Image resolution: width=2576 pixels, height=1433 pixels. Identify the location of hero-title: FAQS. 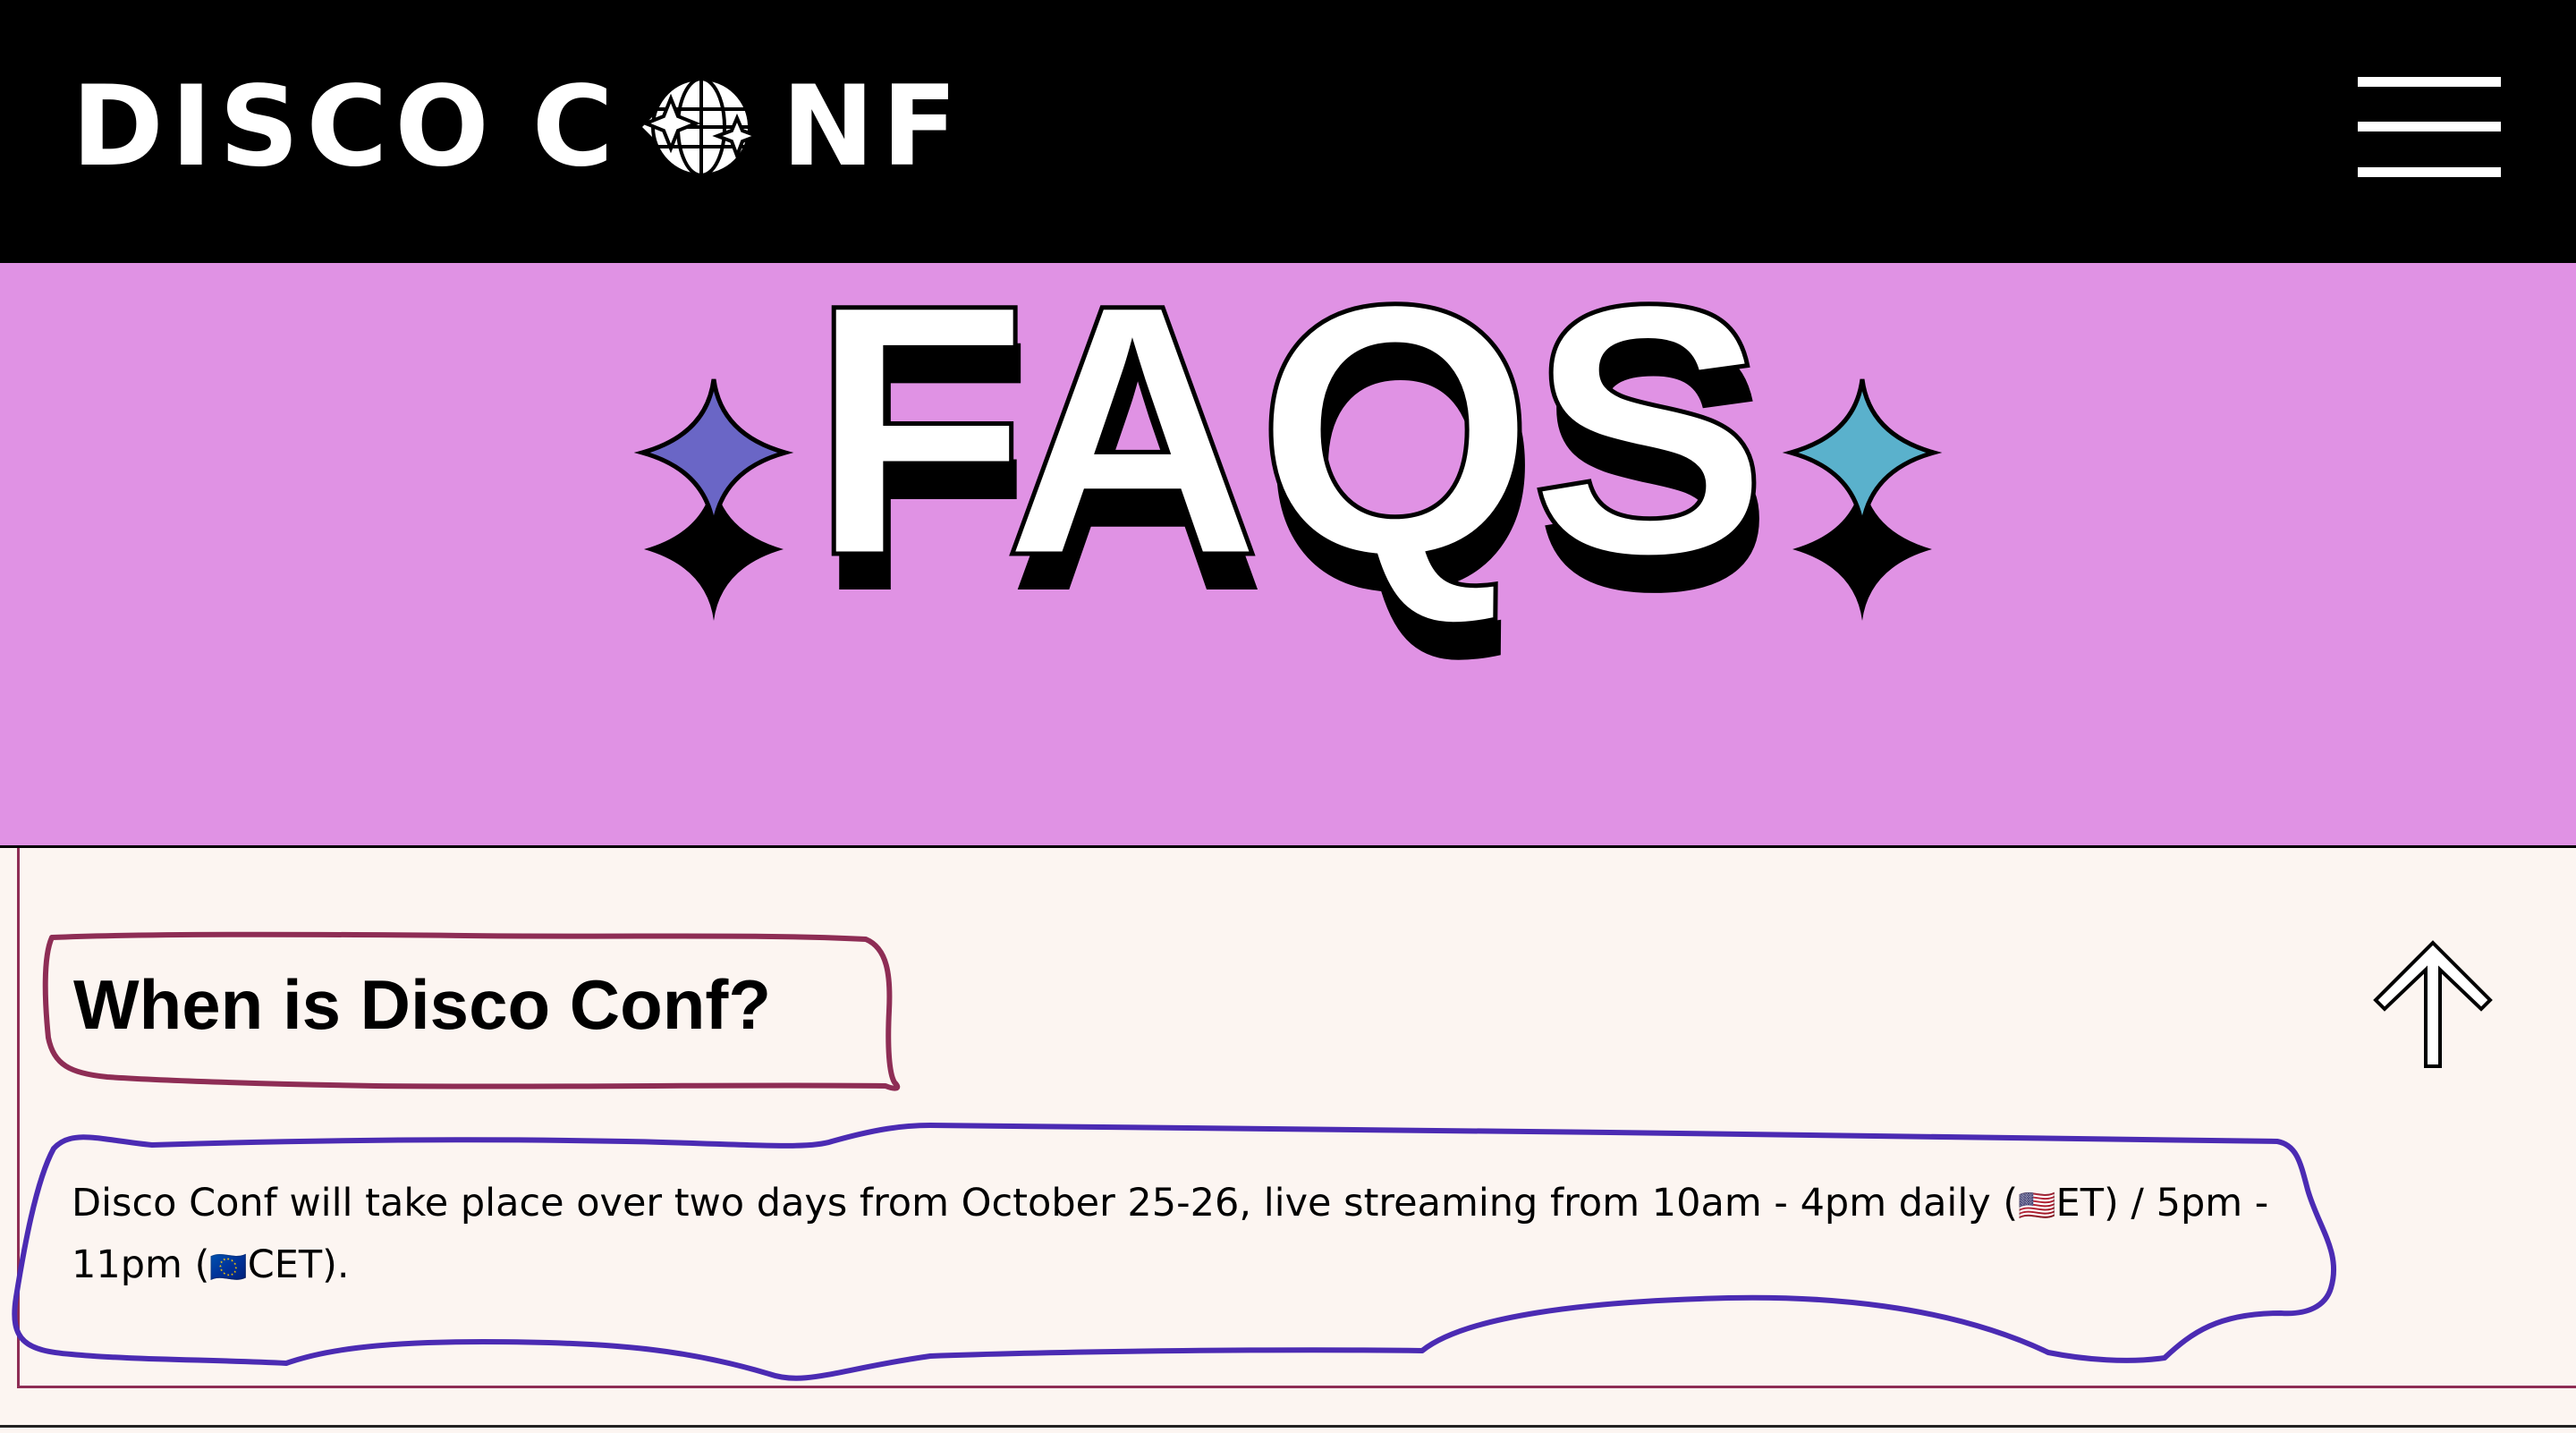
(1285, 446).